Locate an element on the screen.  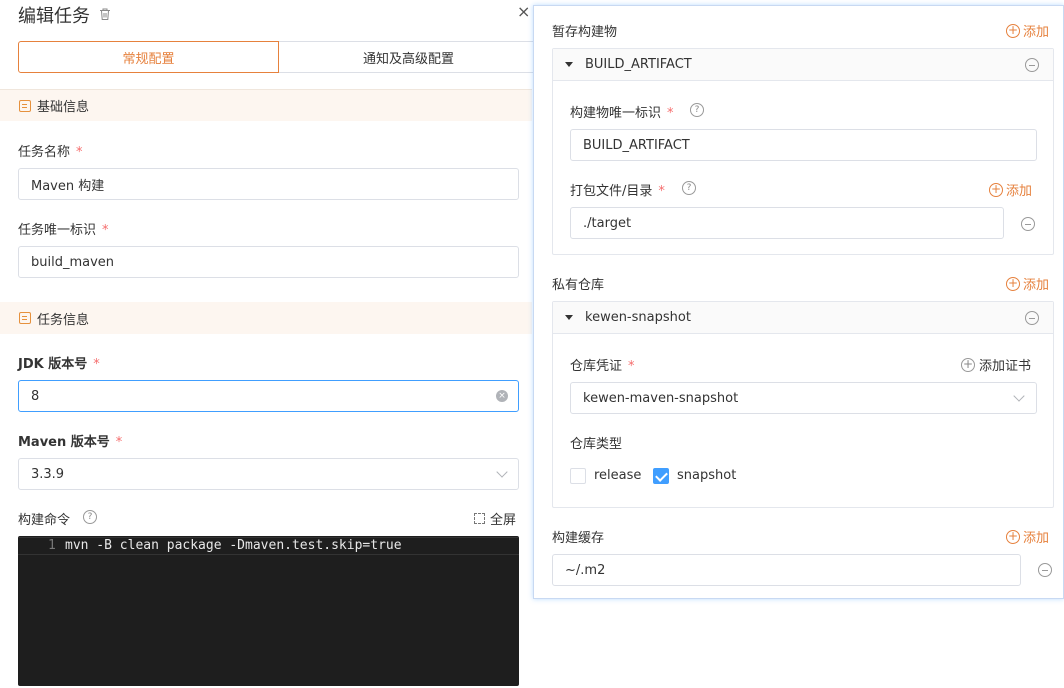
tab-general: 常规配置 is located at coordinates (148, 57).